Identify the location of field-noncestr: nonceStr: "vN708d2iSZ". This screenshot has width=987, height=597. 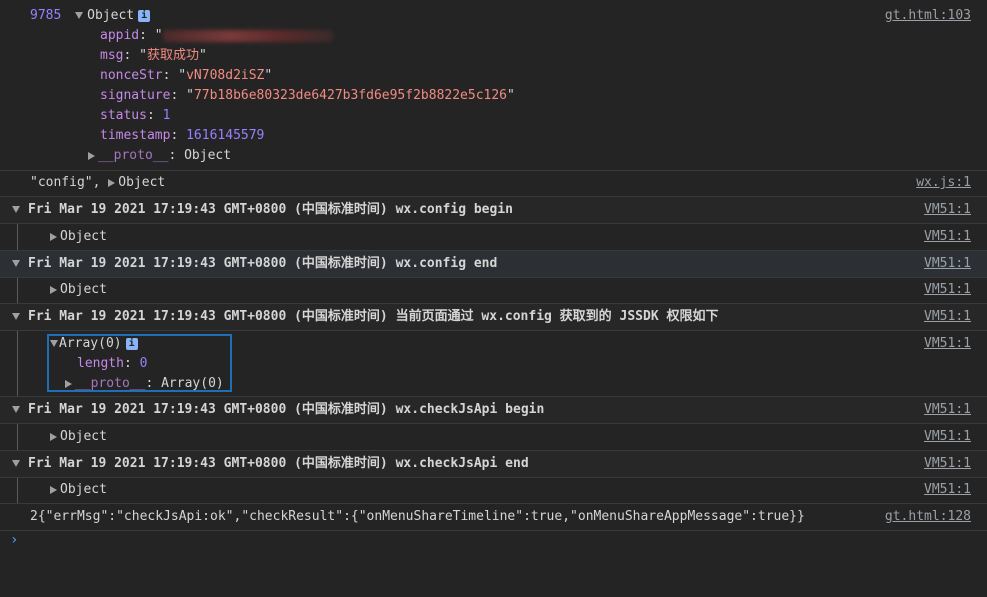
(186, 75).